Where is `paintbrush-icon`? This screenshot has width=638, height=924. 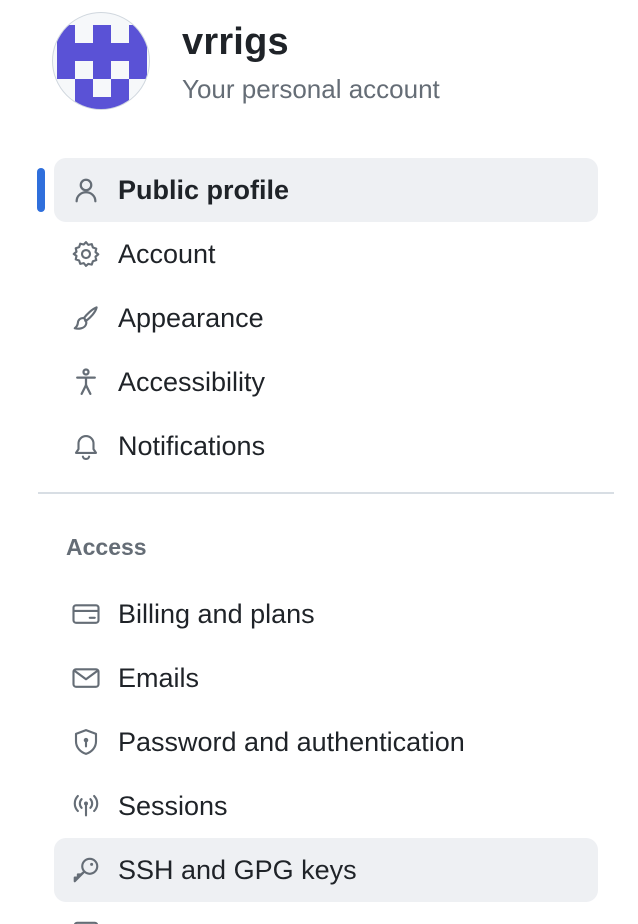 paintbrush-icon is located at coordinates (86, 318).